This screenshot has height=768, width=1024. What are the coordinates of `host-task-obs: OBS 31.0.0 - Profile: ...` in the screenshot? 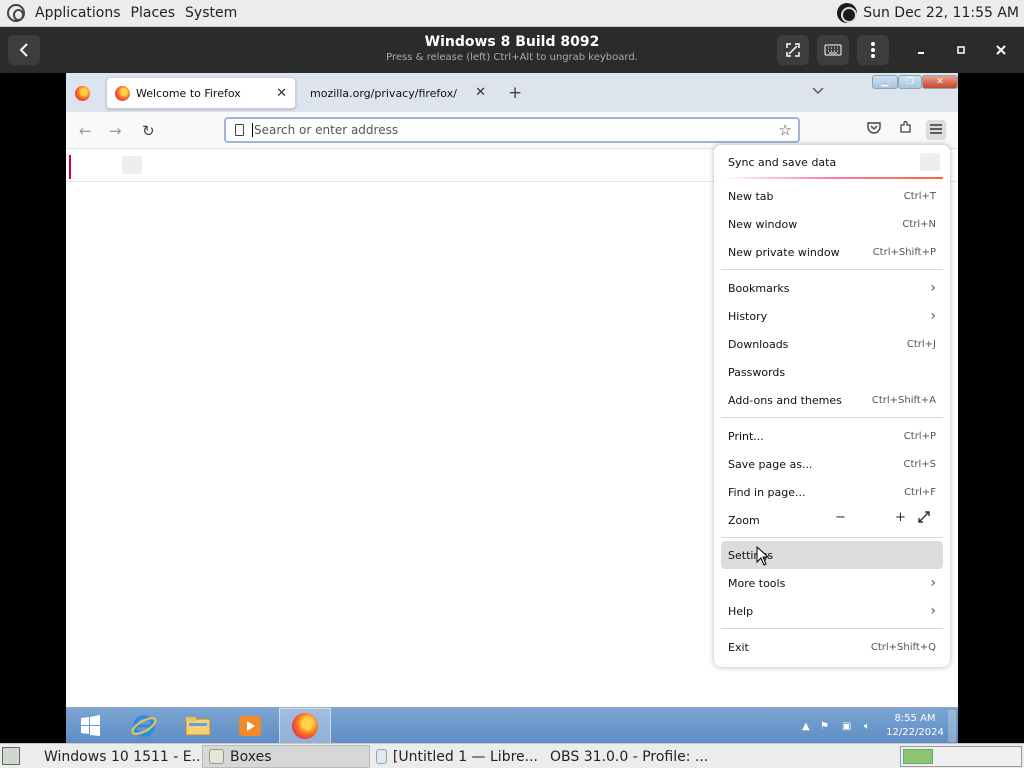 It's located at (623, 756).